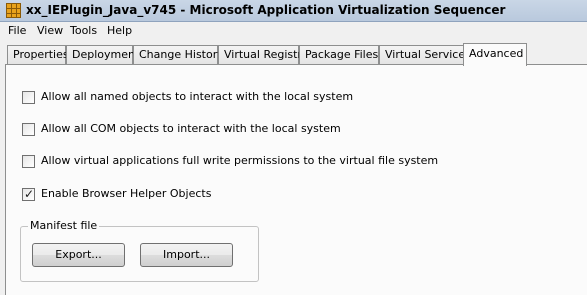  I want to click on menu-help: Help, so click(119, 30).